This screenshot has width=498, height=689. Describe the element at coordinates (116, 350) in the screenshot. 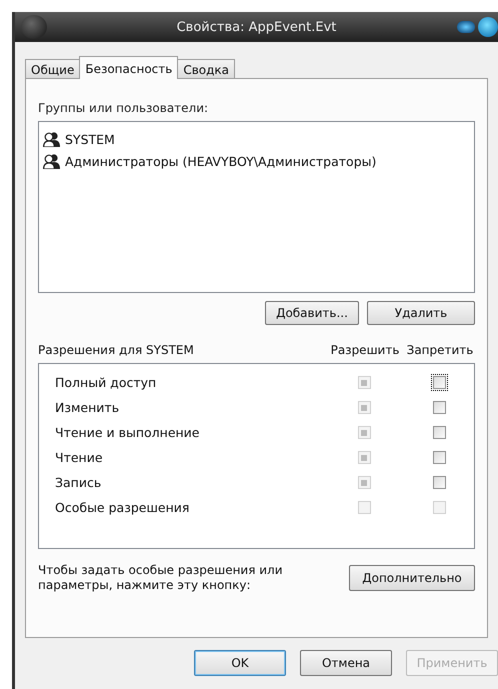

I see `permissions-label: Разрешения для SYSTEM` at that location.